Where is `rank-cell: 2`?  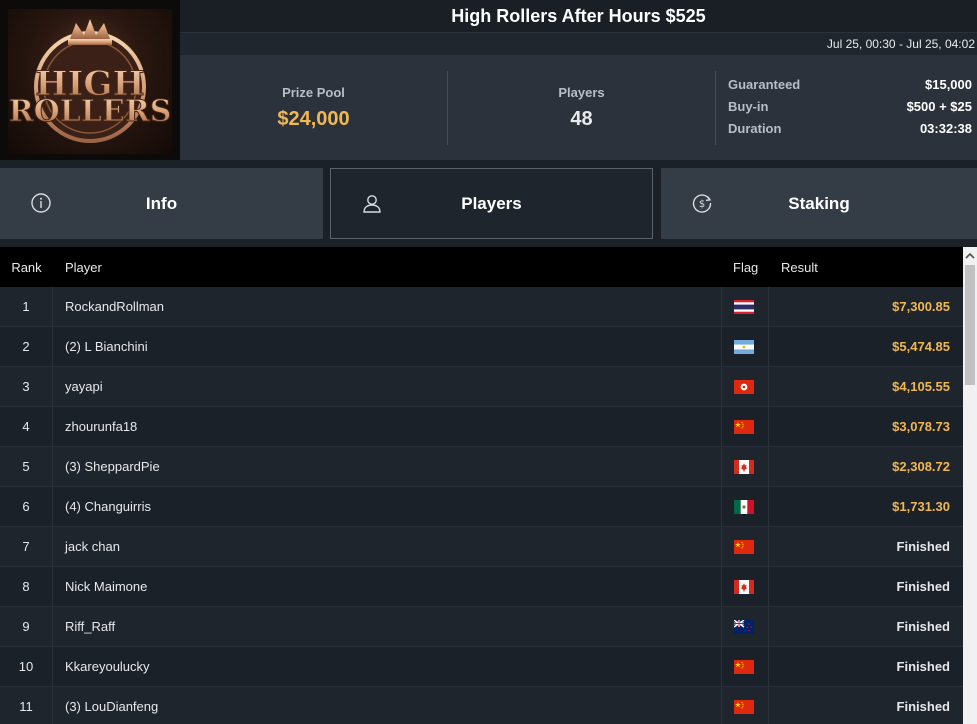
rank-cell: 2 is located at coordinates (26, 346).